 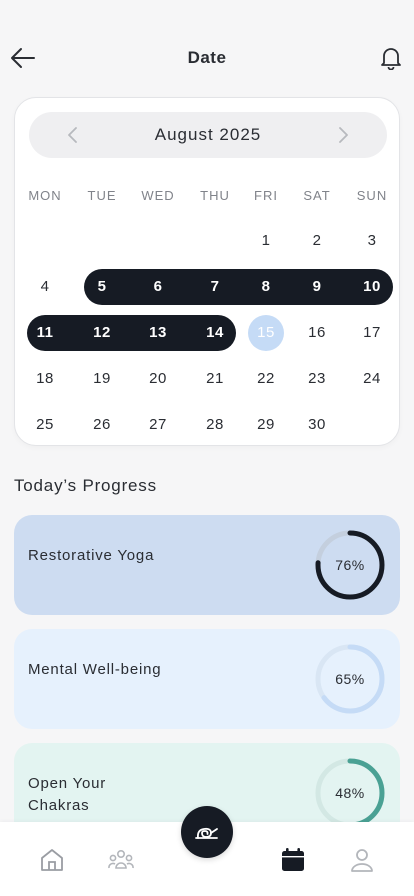 What do you see at coordinates (266, 425) in the screenshot?
I see `calendar-day: 29` at bounding box center [266, 425].